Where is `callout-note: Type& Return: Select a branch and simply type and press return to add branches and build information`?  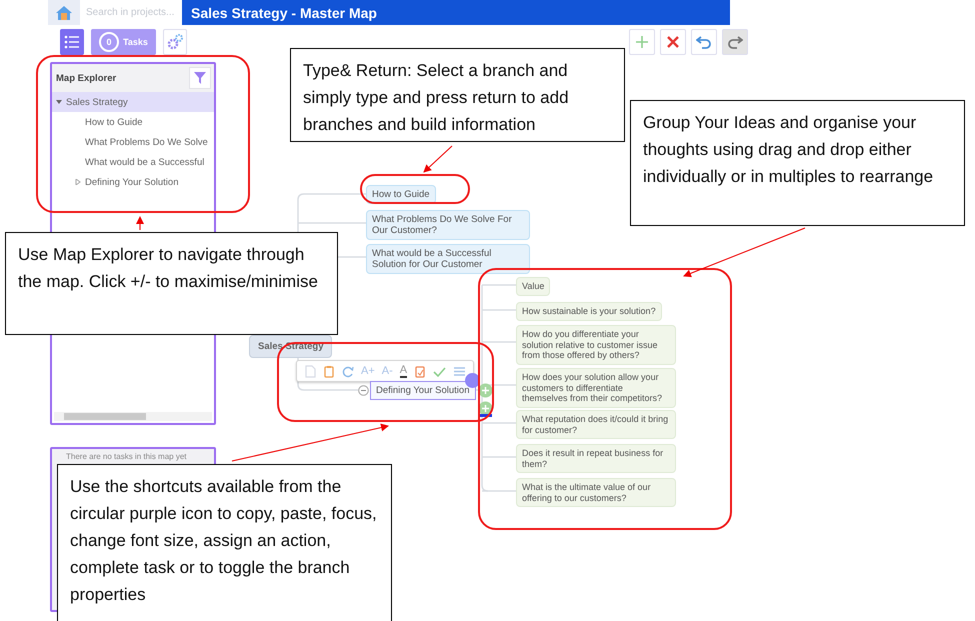 callout-note: Type& Return: Select a branch and simply type and press return to add branches and build information is located at coordinates (457, 95).